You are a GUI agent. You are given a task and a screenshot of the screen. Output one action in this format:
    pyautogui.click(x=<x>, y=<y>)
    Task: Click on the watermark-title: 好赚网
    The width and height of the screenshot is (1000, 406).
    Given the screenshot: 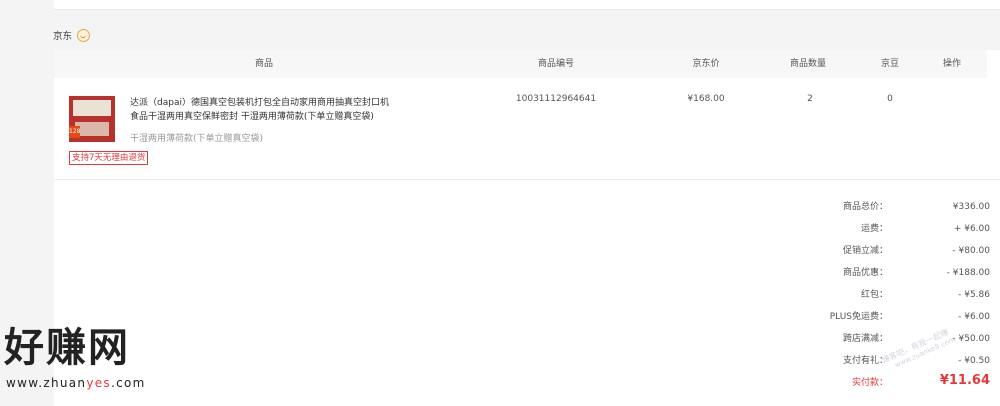 What is the action you would take?
    pyautogui.click(x=67, y=348)
    